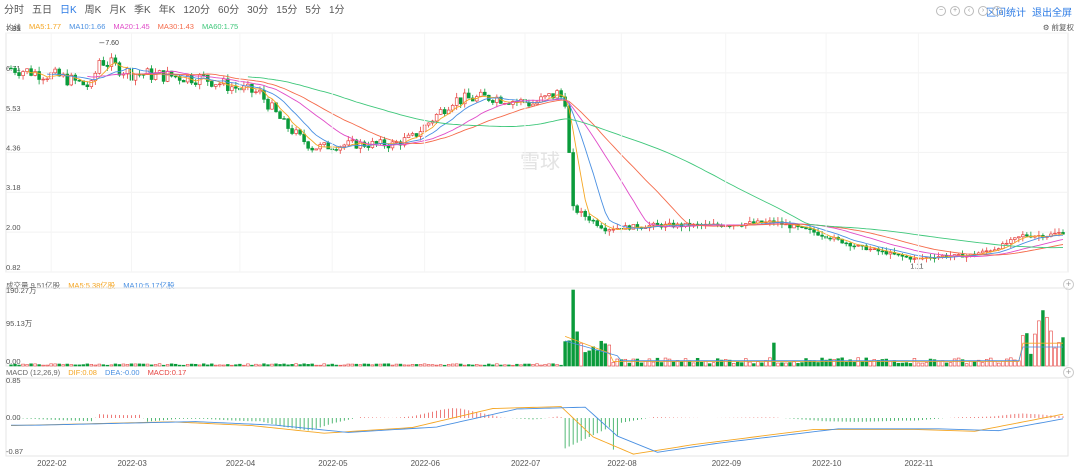 The image size is (1080, 473). Describe the element at coordinates (13, 187) in the screenshot. I see `price-tick-label: 3.18` at that location.